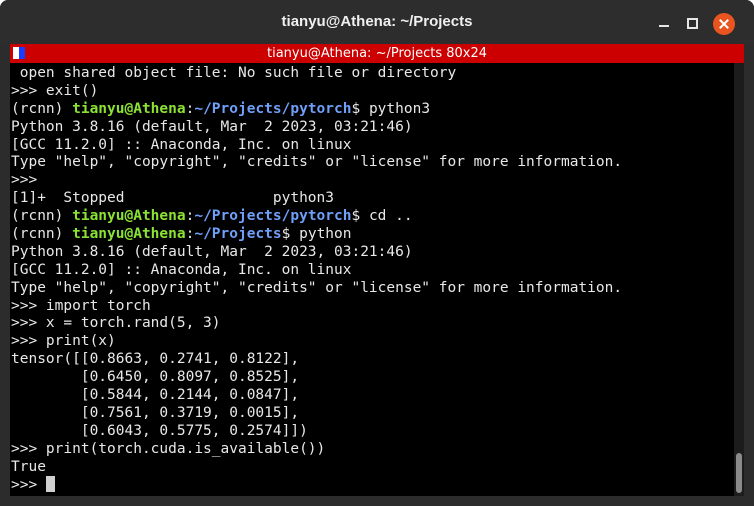 The width and height of the screenshot is (754, 506). Describe the element at coordinates (316, 324) in the screenshot. I see `terminal-line: >>> x = torch.rand(5, 3)` at that location.